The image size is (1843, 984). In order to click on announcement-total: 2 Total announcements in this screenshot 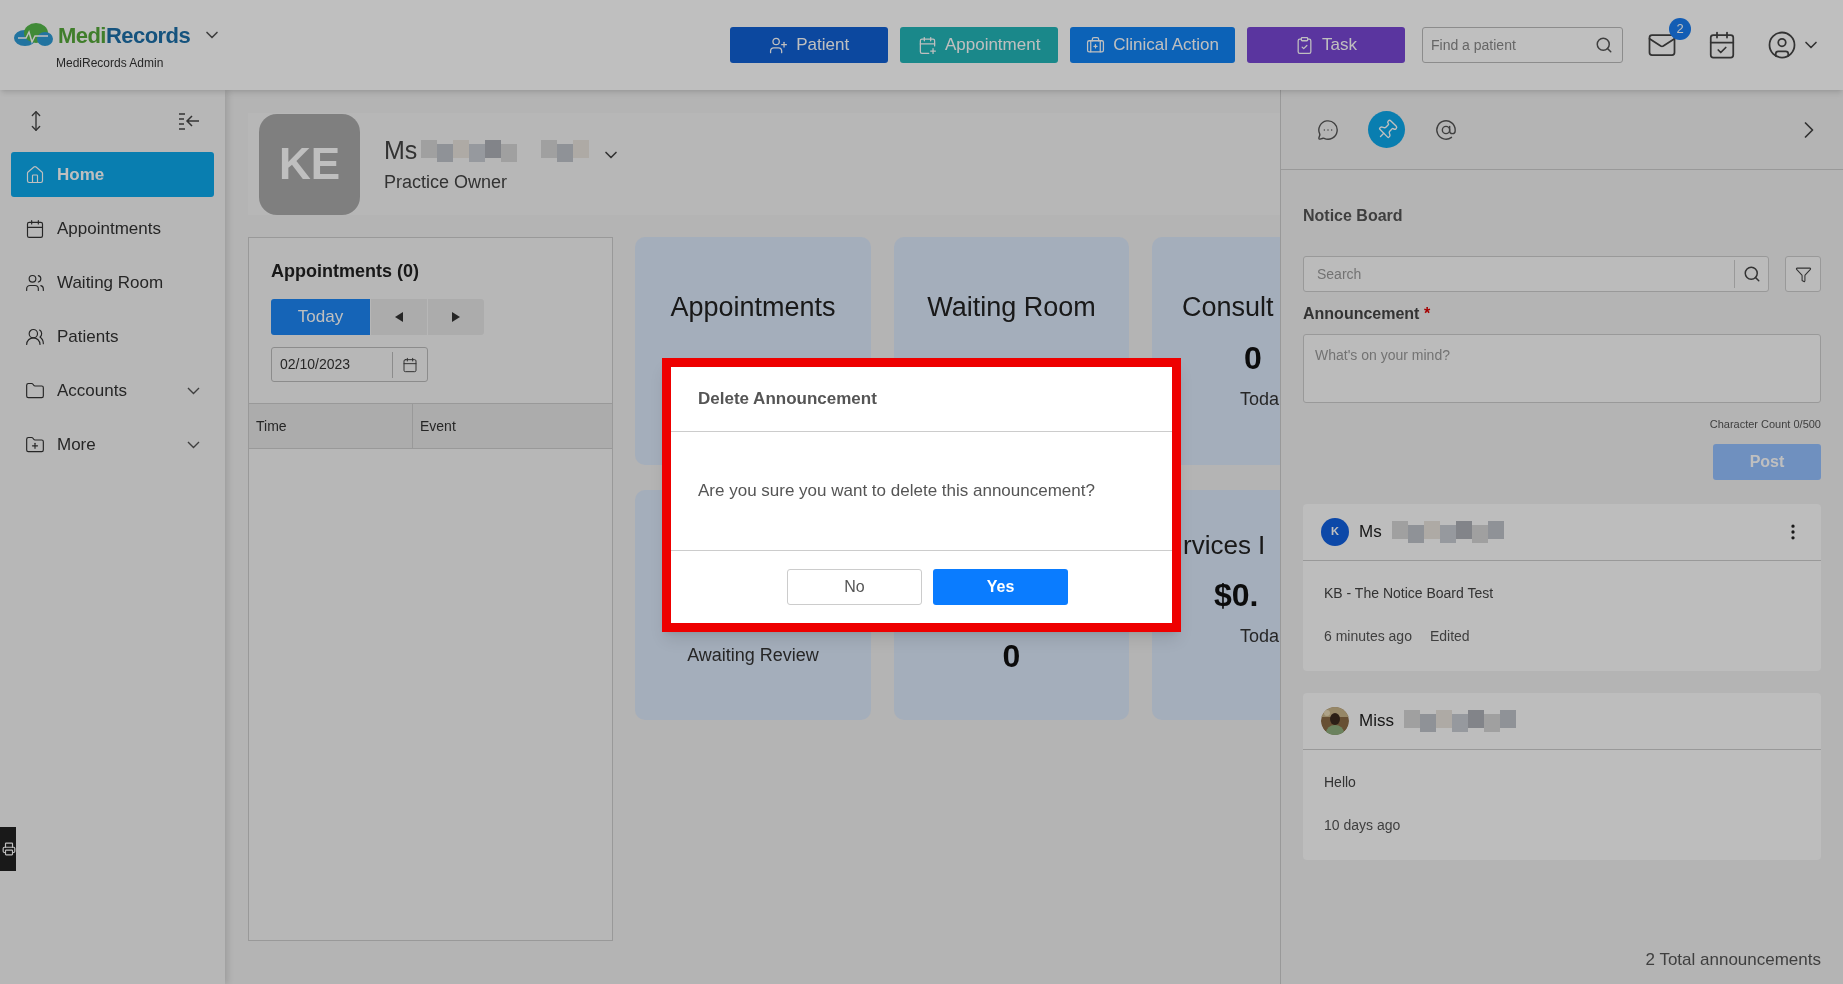, I will do `click(1733, 959)`.